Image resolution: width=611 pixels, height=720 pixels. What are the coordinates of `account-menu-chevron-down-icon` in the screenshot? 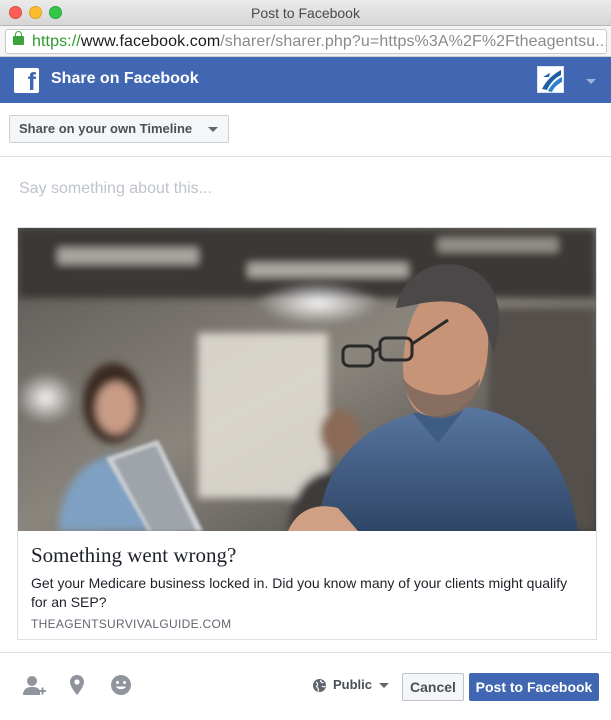 It's located at (591, 81).